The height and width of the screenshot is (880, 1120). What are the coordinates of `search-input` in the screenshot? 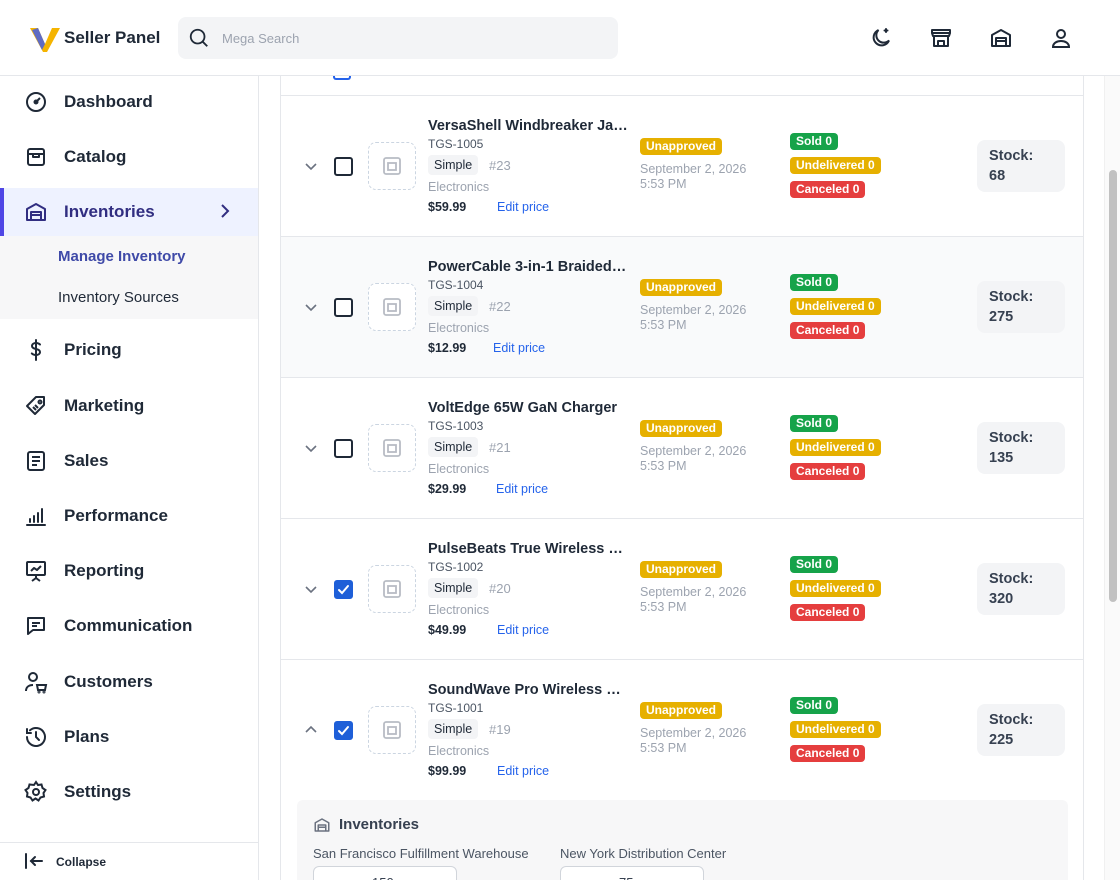 It's located at (412, 38).